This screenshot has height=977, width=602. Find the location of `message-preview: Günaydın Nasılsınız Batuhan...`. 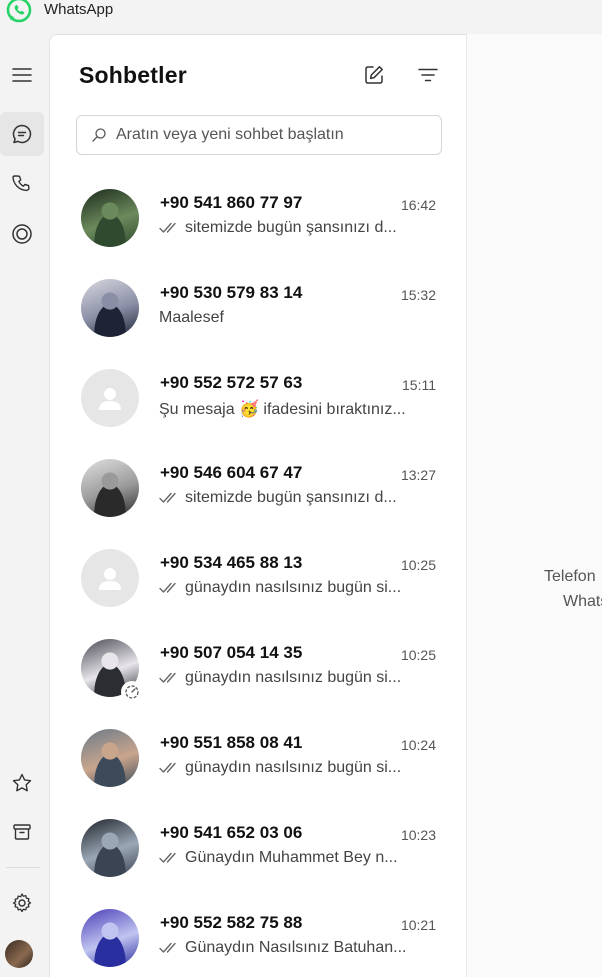

message-preview: Günaydın Nasılsınız Batuhan... is located at coordinates (282, 948).